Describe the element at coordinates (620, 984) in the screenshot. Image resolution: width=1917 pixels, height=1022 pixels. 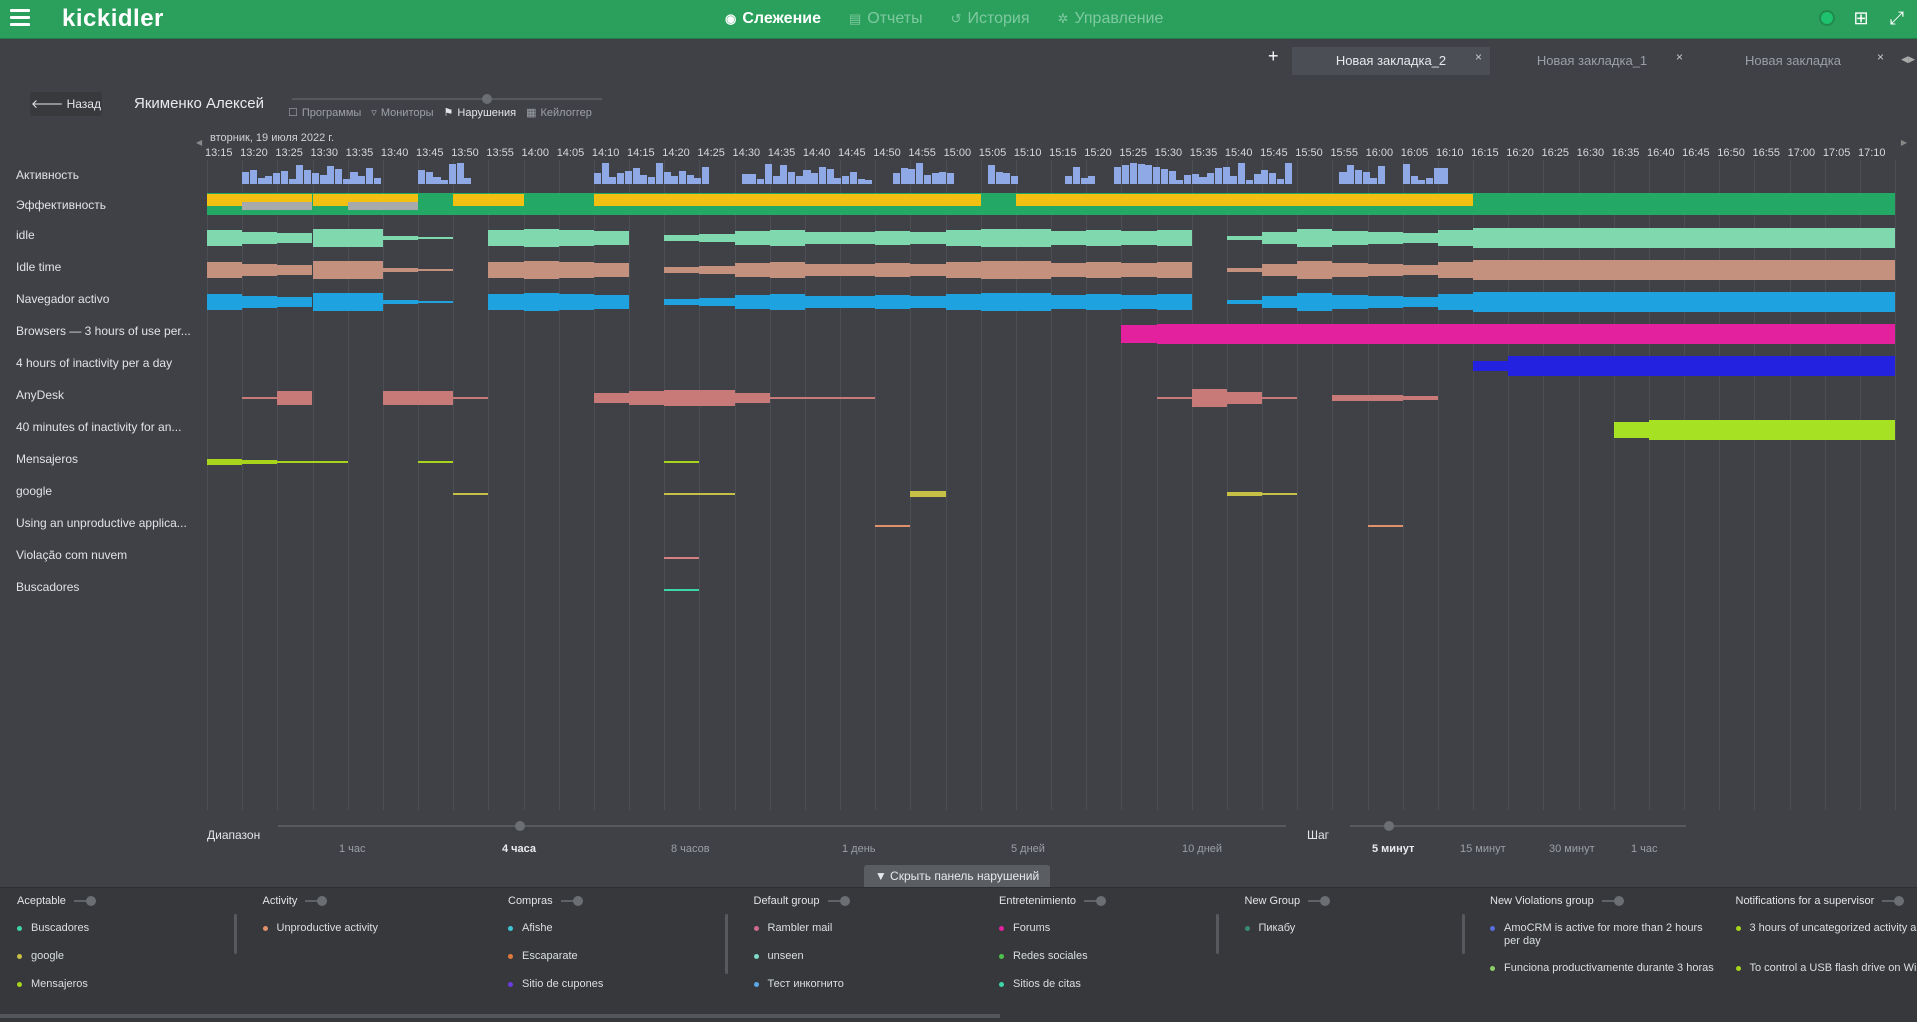
I see `violation-item: Sitio de cupones` at that location.